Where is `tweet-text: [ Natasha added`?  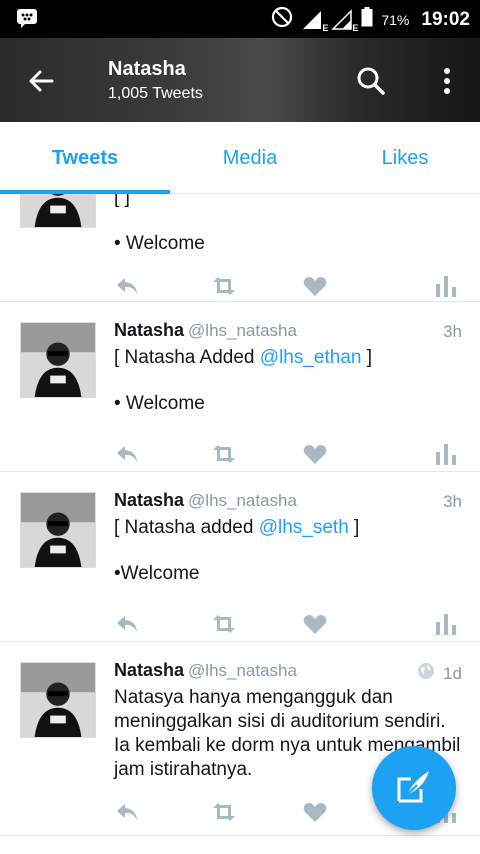 tweet-text: [ Natasha added is located at coordinates (186, 527).